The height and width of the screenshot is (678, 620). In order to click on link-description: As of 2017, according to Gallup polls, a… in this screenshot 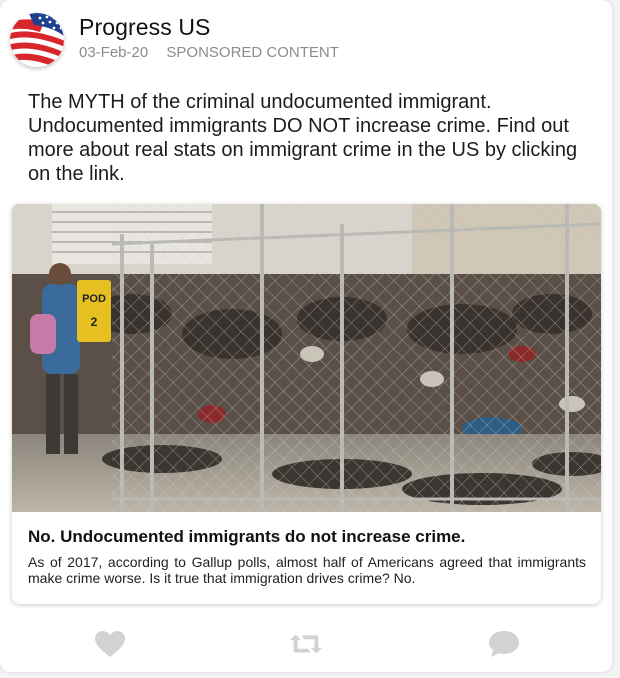, I will do `click(307, 570)`.